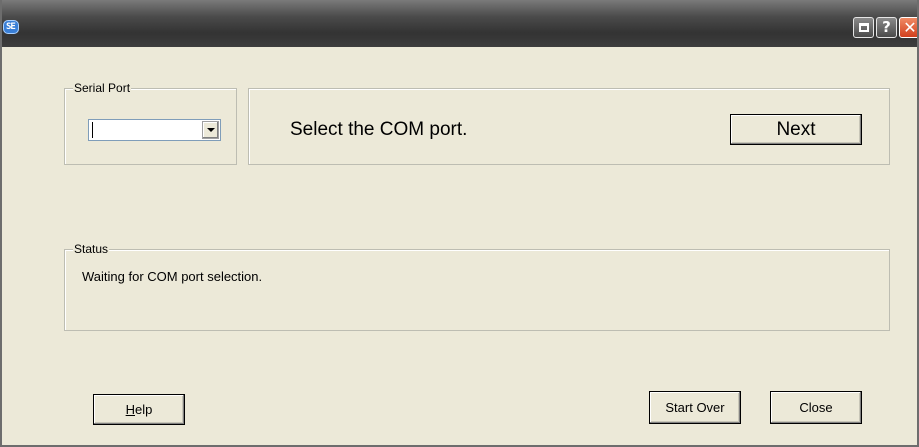 The height and width of the screenshot is (447, 919). I want to click on restore-window-button, so click(863, 27).